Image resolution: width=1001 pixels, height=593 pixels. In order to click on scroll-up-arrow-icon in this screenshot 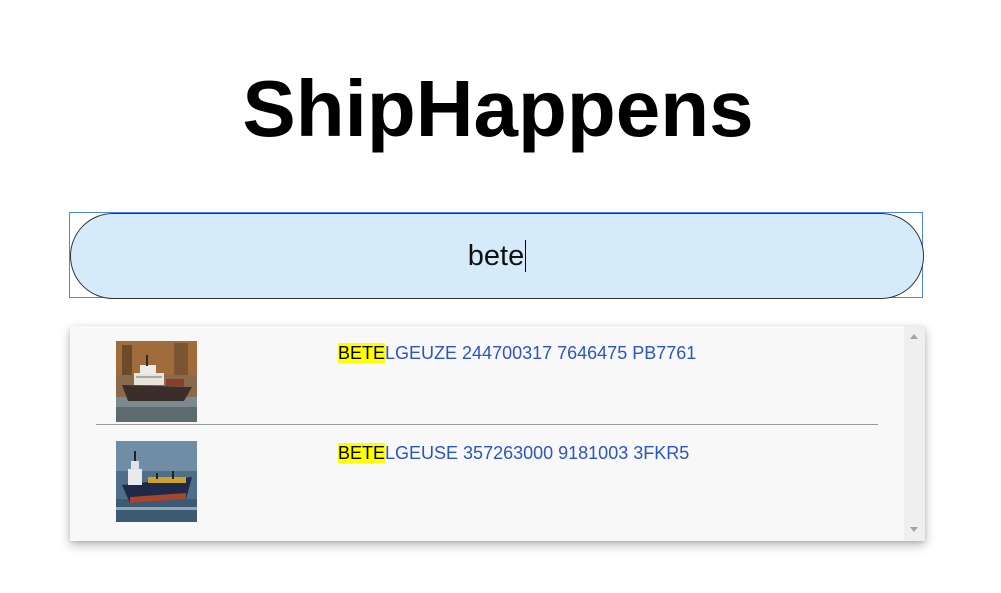, I will do `click(914, 336)`.